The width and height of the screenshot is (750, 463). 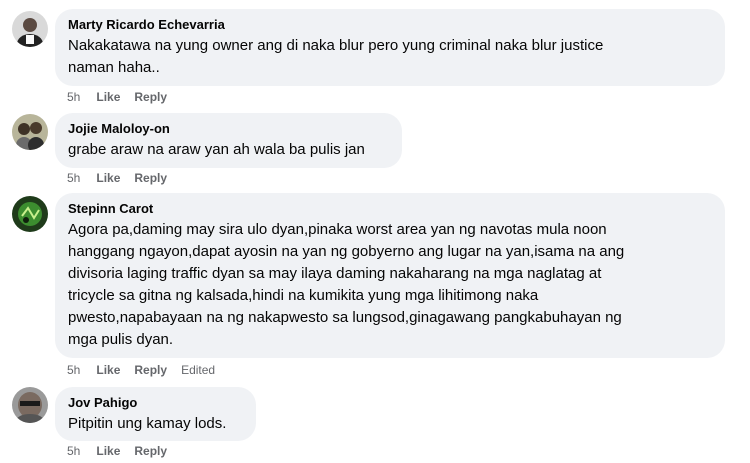 I want to click on comment-author: Marty Ricardo Echevarria, so click(x=390, y=25).